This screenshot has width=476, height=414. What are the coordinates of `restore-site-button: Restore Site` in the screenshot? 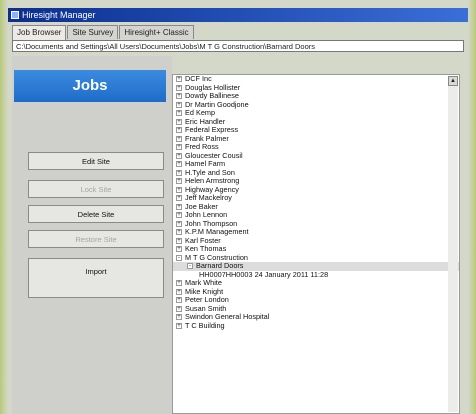 It's located at (96, 239).